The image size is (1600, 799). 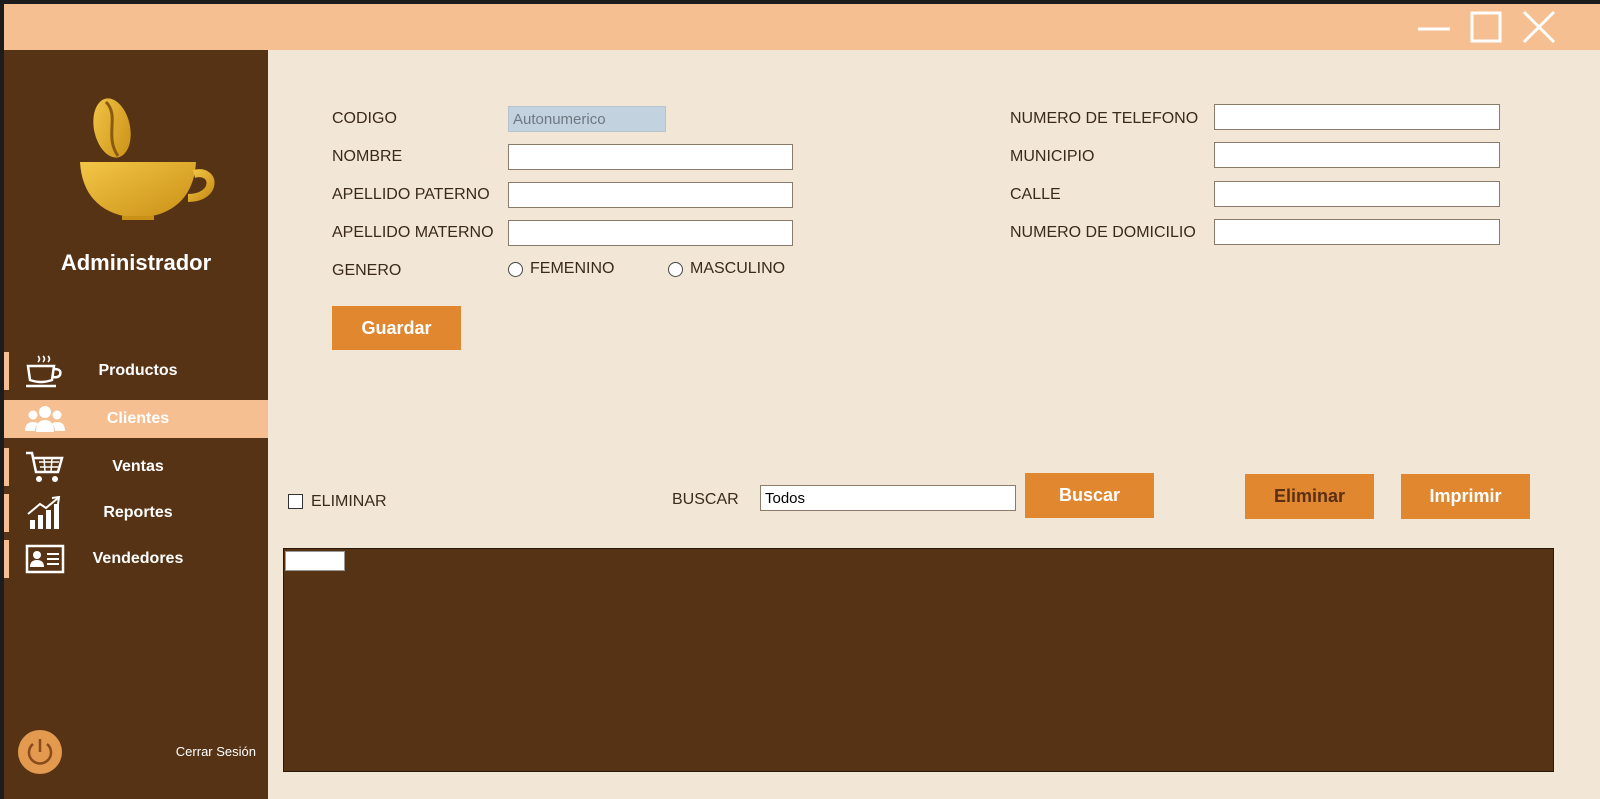 I want to click on sidebar-item-label: Productos, so click(x=138, y=370).